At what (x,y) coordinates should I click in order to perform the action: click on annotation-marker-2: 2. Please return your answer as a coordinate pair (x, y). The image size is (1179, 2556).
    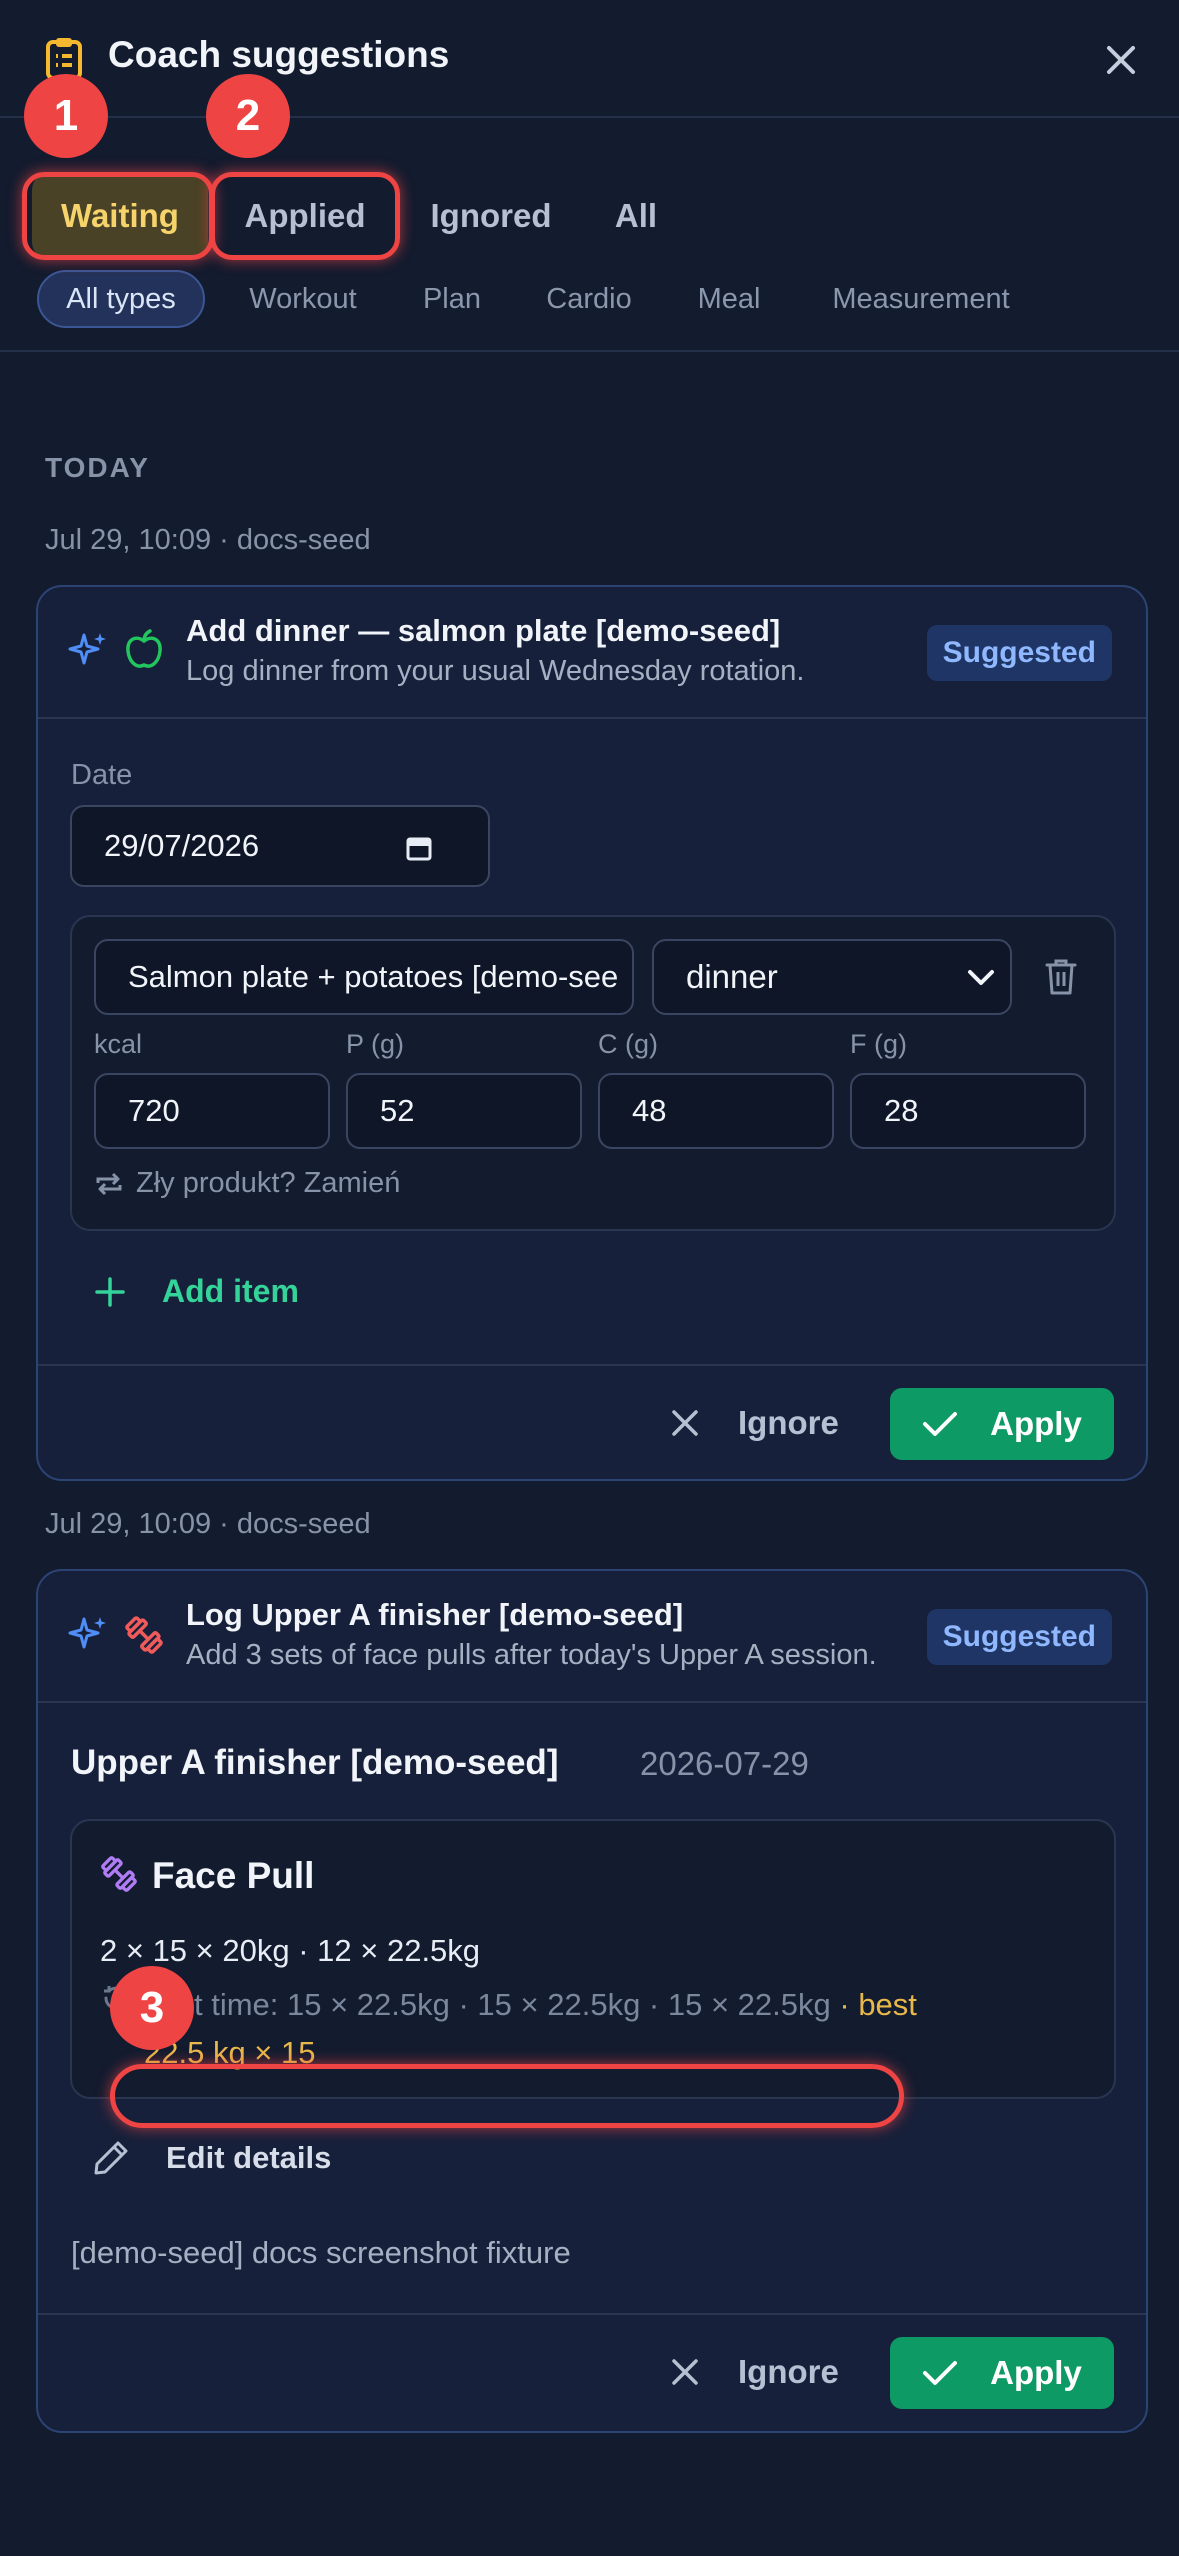
    Looking at the image, I should click on (248, 116).